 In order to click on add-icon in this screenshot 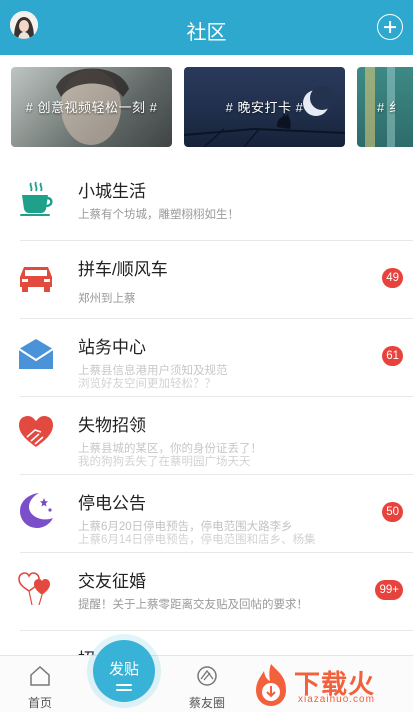, I will do `click(390, 27)`.